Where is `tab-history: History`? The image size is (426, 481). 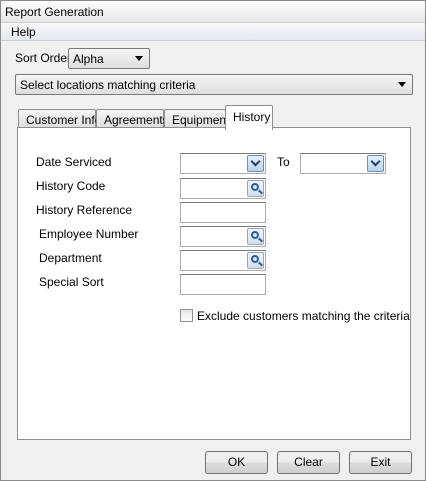
tab-history: History is located at coordinates (249, 117).